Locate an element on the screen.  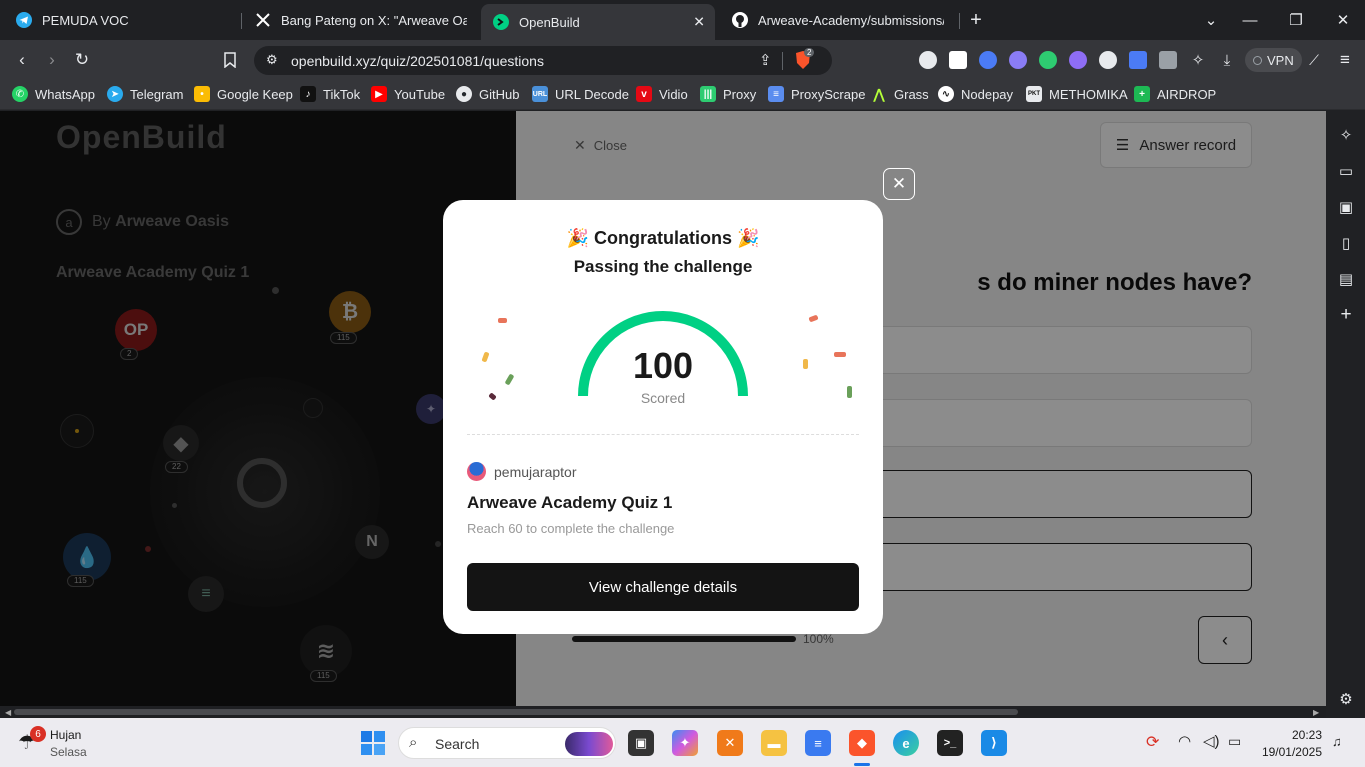
windows-start-icon is located at coordinates (373, 743).